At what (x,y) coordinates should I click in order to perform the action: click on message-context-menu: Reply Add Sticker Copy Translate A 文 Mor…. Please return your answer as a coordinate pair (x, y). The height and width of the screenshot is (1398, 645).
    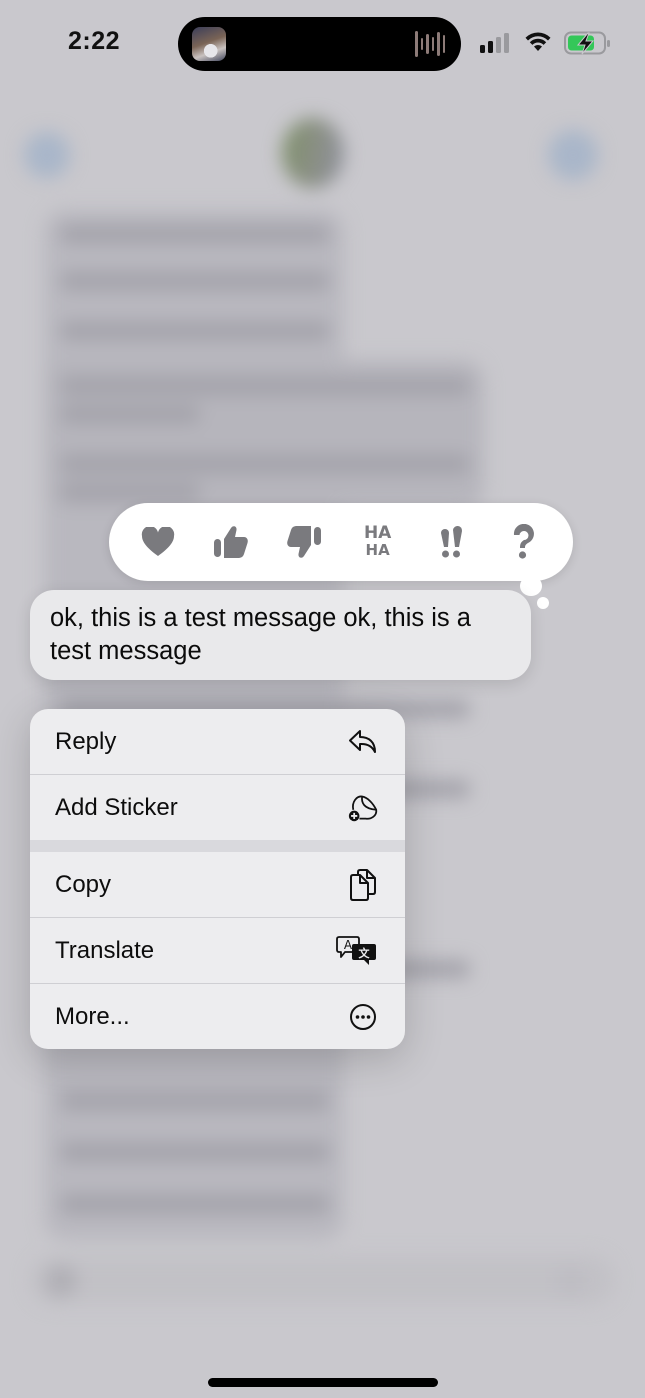
    Looking at the image, I should click on (217, 879).